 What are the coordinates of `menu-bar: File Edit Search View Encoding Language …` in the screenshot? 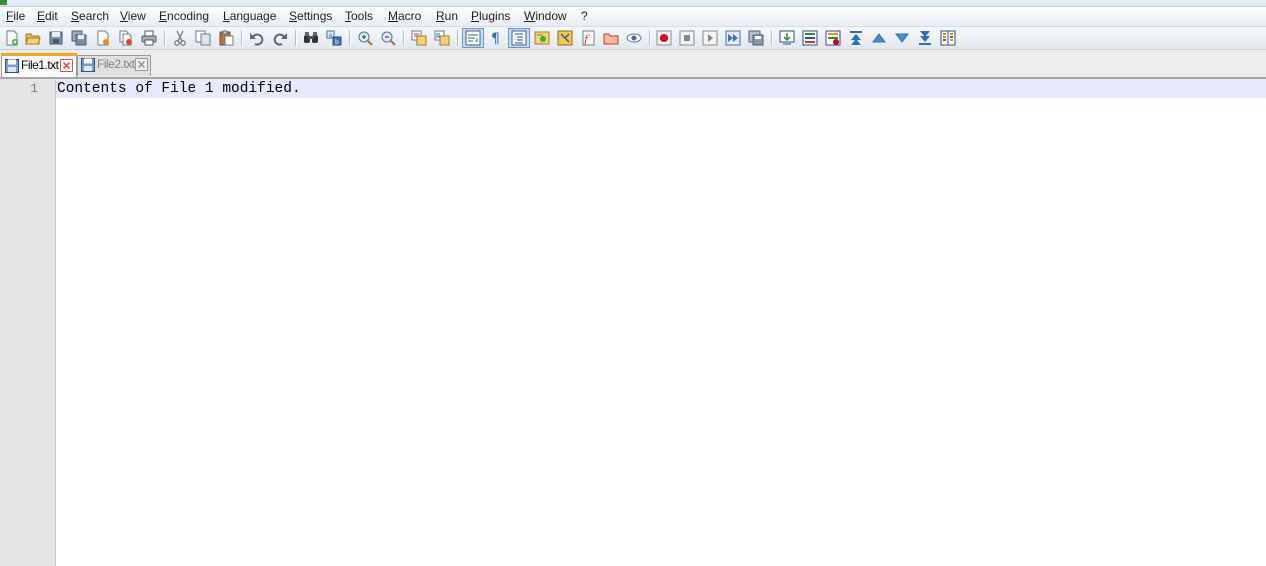 It's located at (633, 17).